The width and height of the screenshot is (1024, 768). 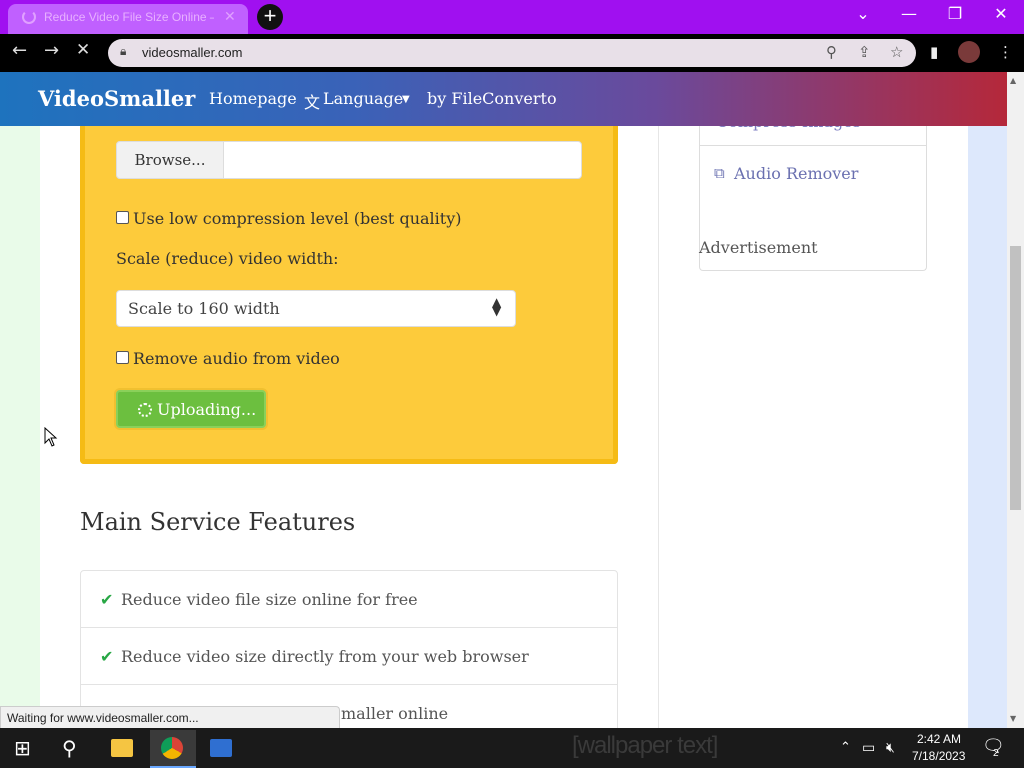 I want to click on list-item: maller online, so click(x=395, y=713).